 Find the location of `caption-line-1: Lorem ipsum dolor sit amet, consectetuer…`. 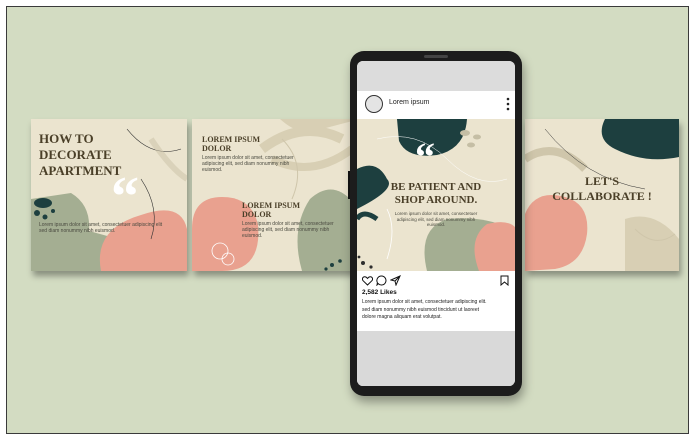

caption-line-1: Lorem ipsum dolor sit amet, consectetuer… is located at coordinates (424, 302).